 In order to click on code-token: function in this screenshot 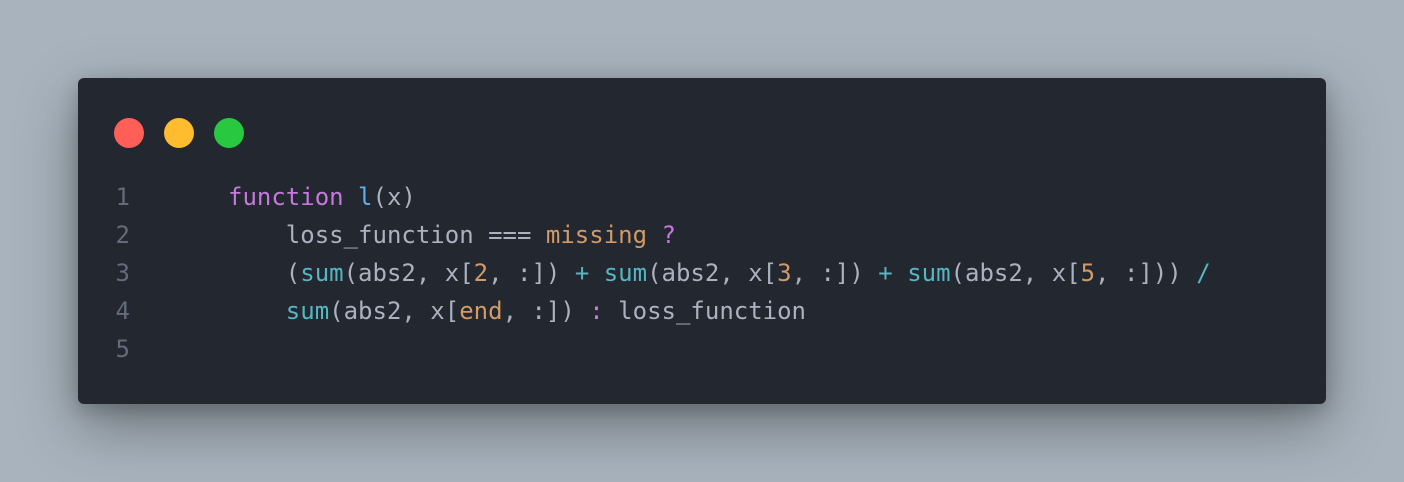, I will do `click(286, 197)`.